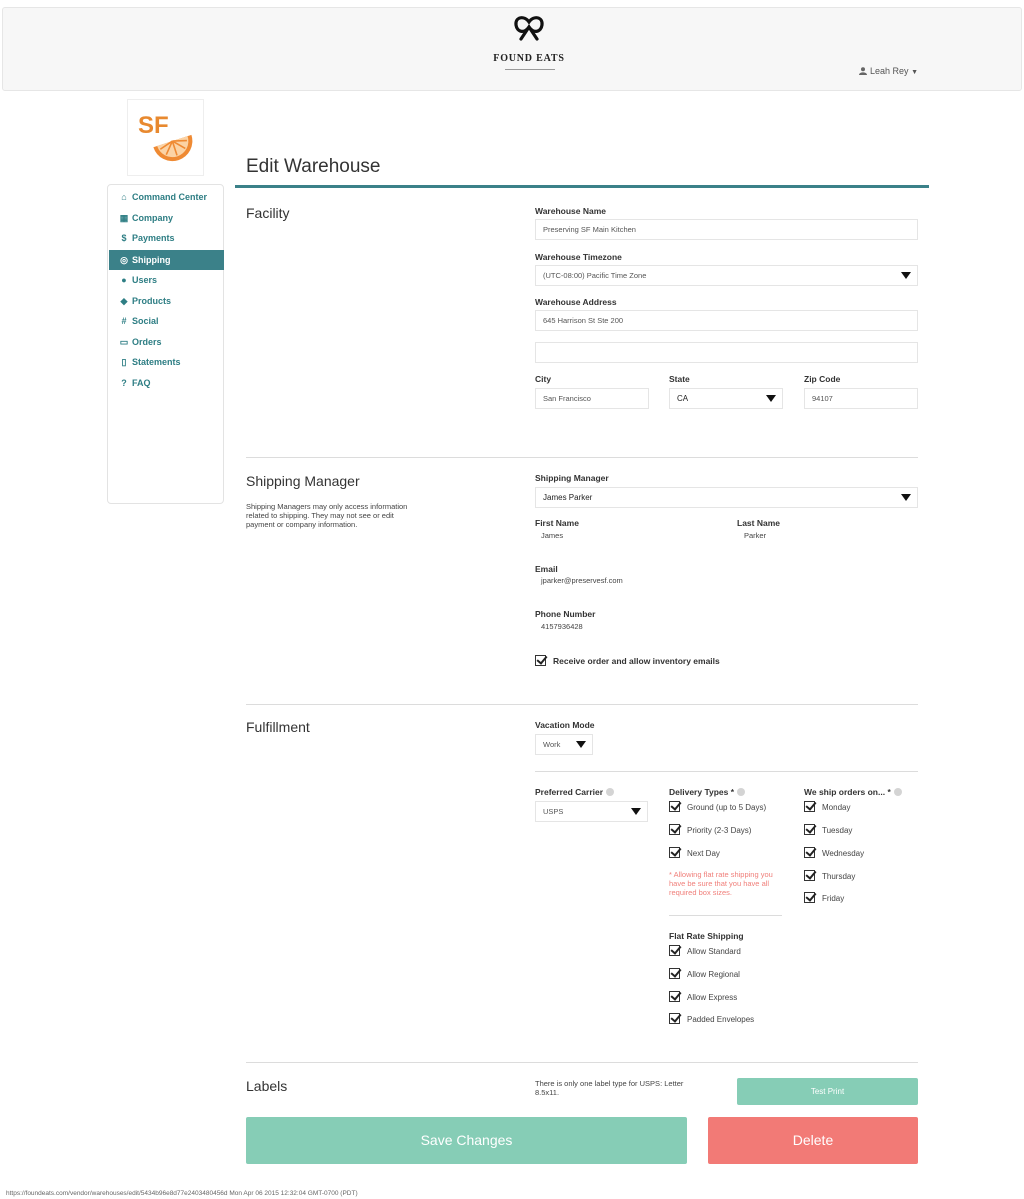 The width and height of the screenshot is (1024, 1199). Describe the element at coordinates (755, 535) in the screenshot. I see `last-name-value: Parker` at that location.